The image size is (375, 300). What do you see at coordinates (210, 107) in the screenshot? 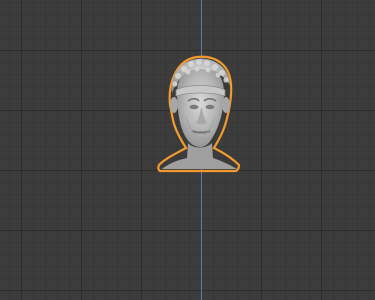
I see `right-eye` at bounding box center [210, 107].